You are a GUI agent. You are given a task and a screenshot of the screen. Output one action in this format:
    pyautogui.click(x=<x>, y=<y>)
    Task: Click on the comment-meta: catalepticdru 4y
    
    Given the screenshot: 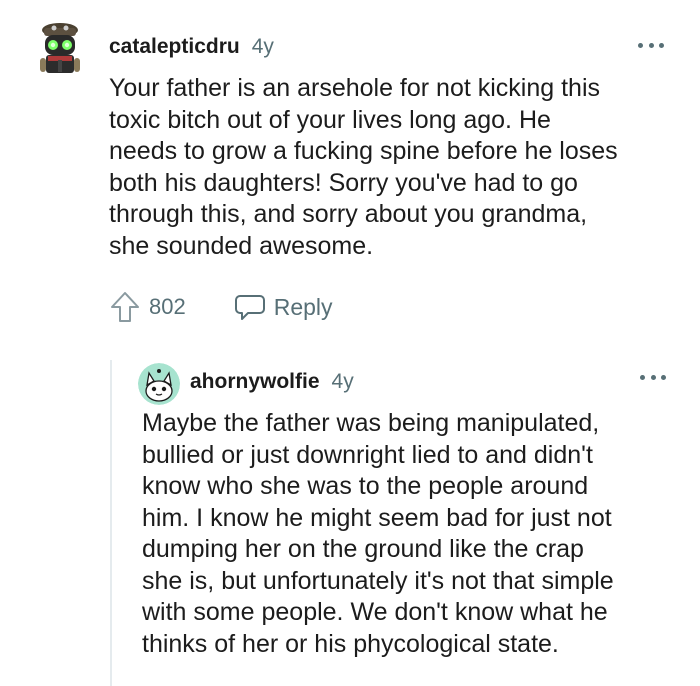 What is the action you would take?
    pyautogui.click(x=191, y=47)
    